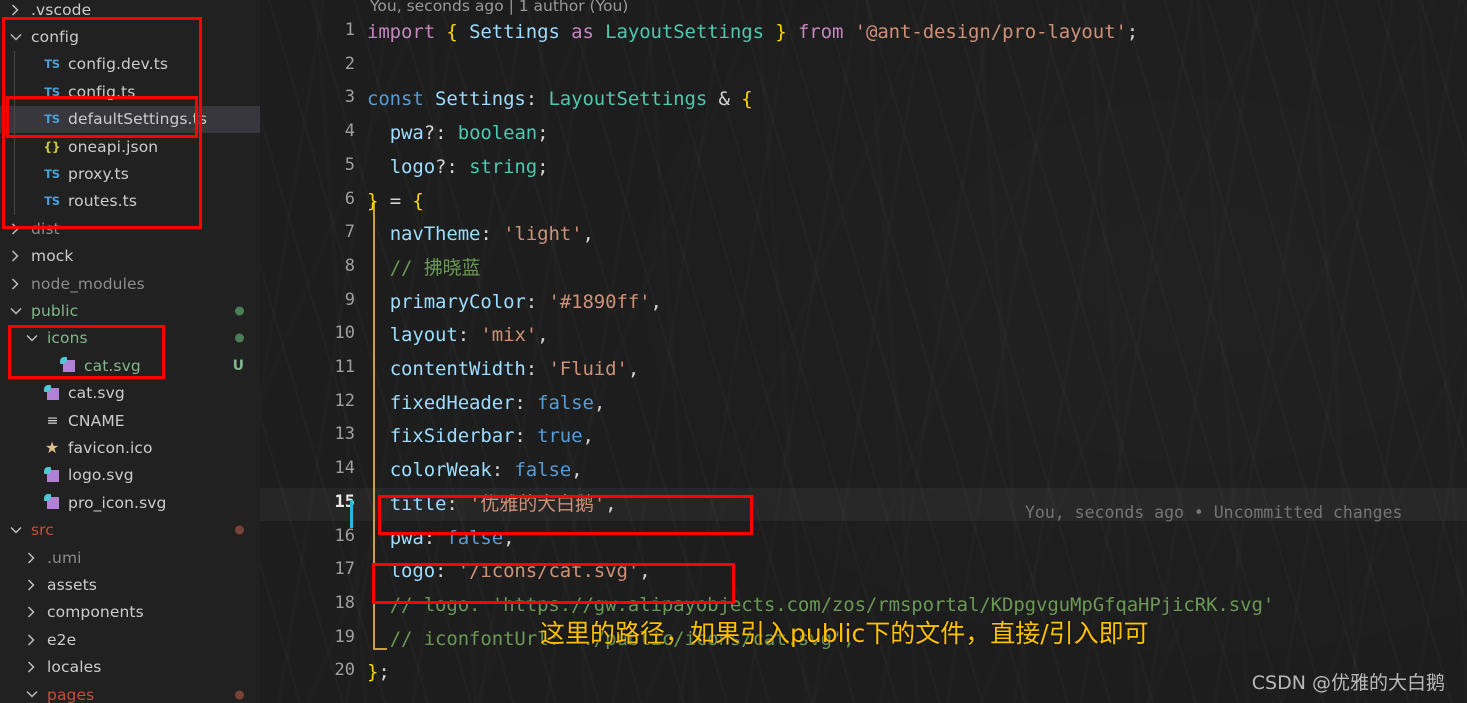 The height and width of the screenshot is (703, 1467). What do you see at coordinates (130, 256) in the screenshot?
I see `tree-folder-mock: mock` at bounding box center [130, 256].